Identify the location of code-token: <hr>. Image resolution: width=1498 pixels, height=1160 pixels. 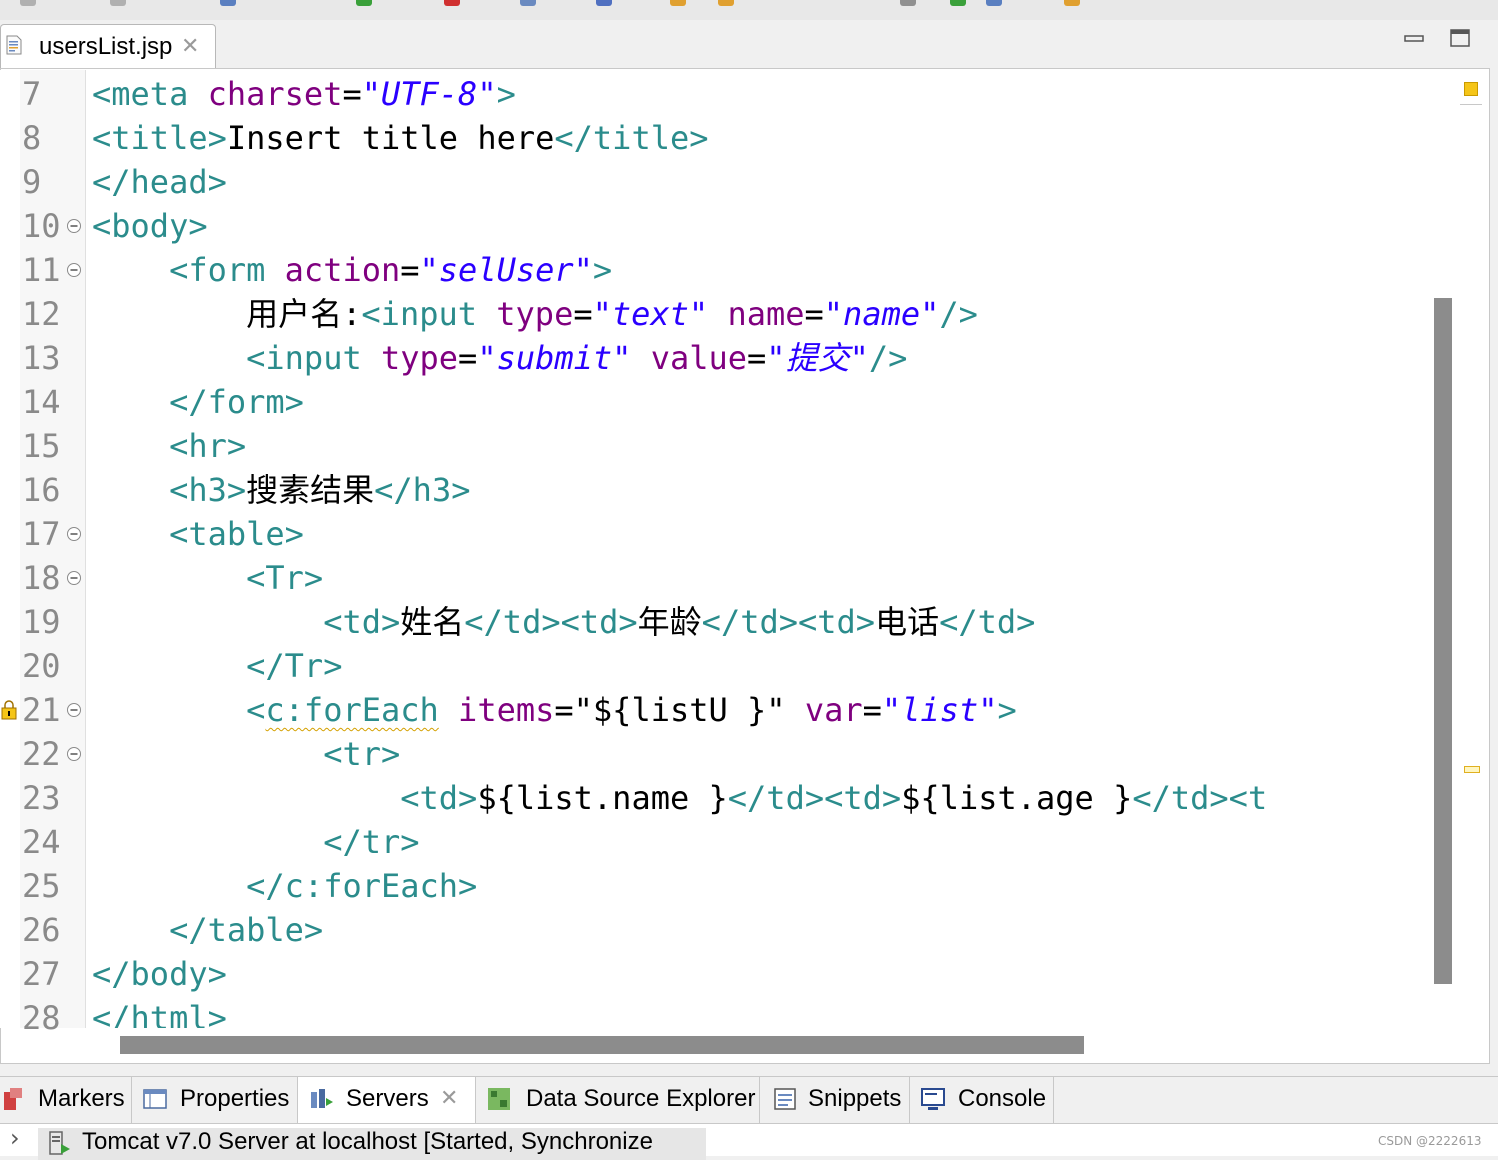
(208, 446).